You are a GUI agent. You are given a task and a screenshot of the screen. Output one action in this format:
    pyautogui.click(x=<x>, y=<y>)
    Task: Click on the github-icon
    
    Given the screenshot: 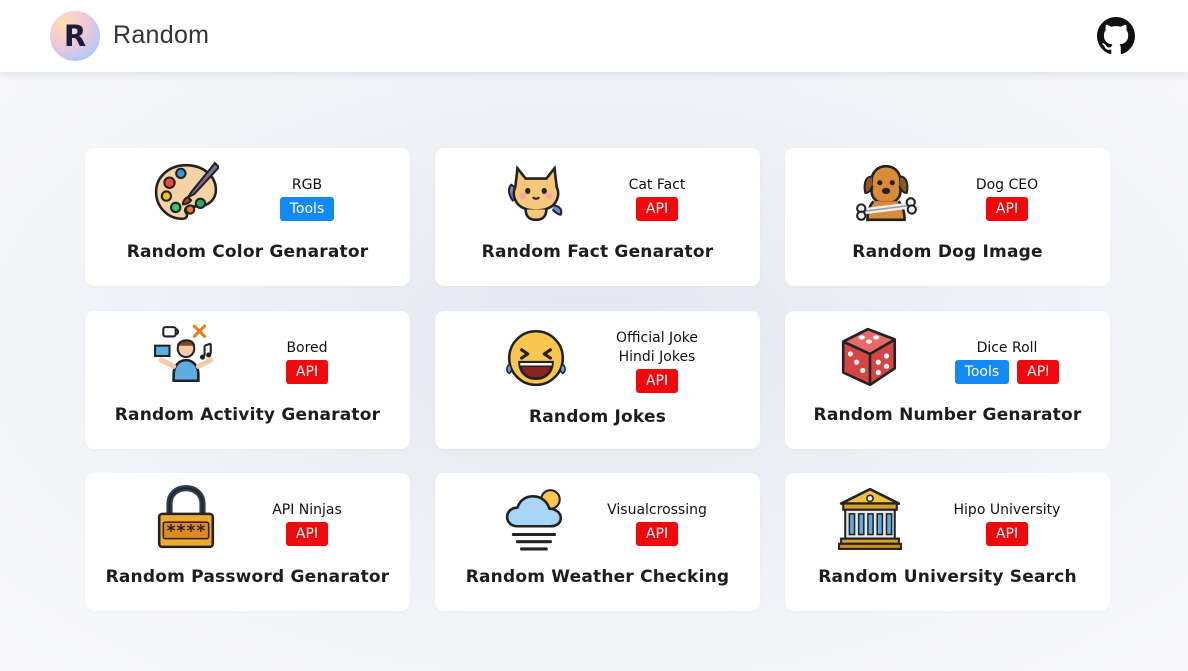 What is the action you would take?
    pyautogui.click(x=1116, y=36)
    